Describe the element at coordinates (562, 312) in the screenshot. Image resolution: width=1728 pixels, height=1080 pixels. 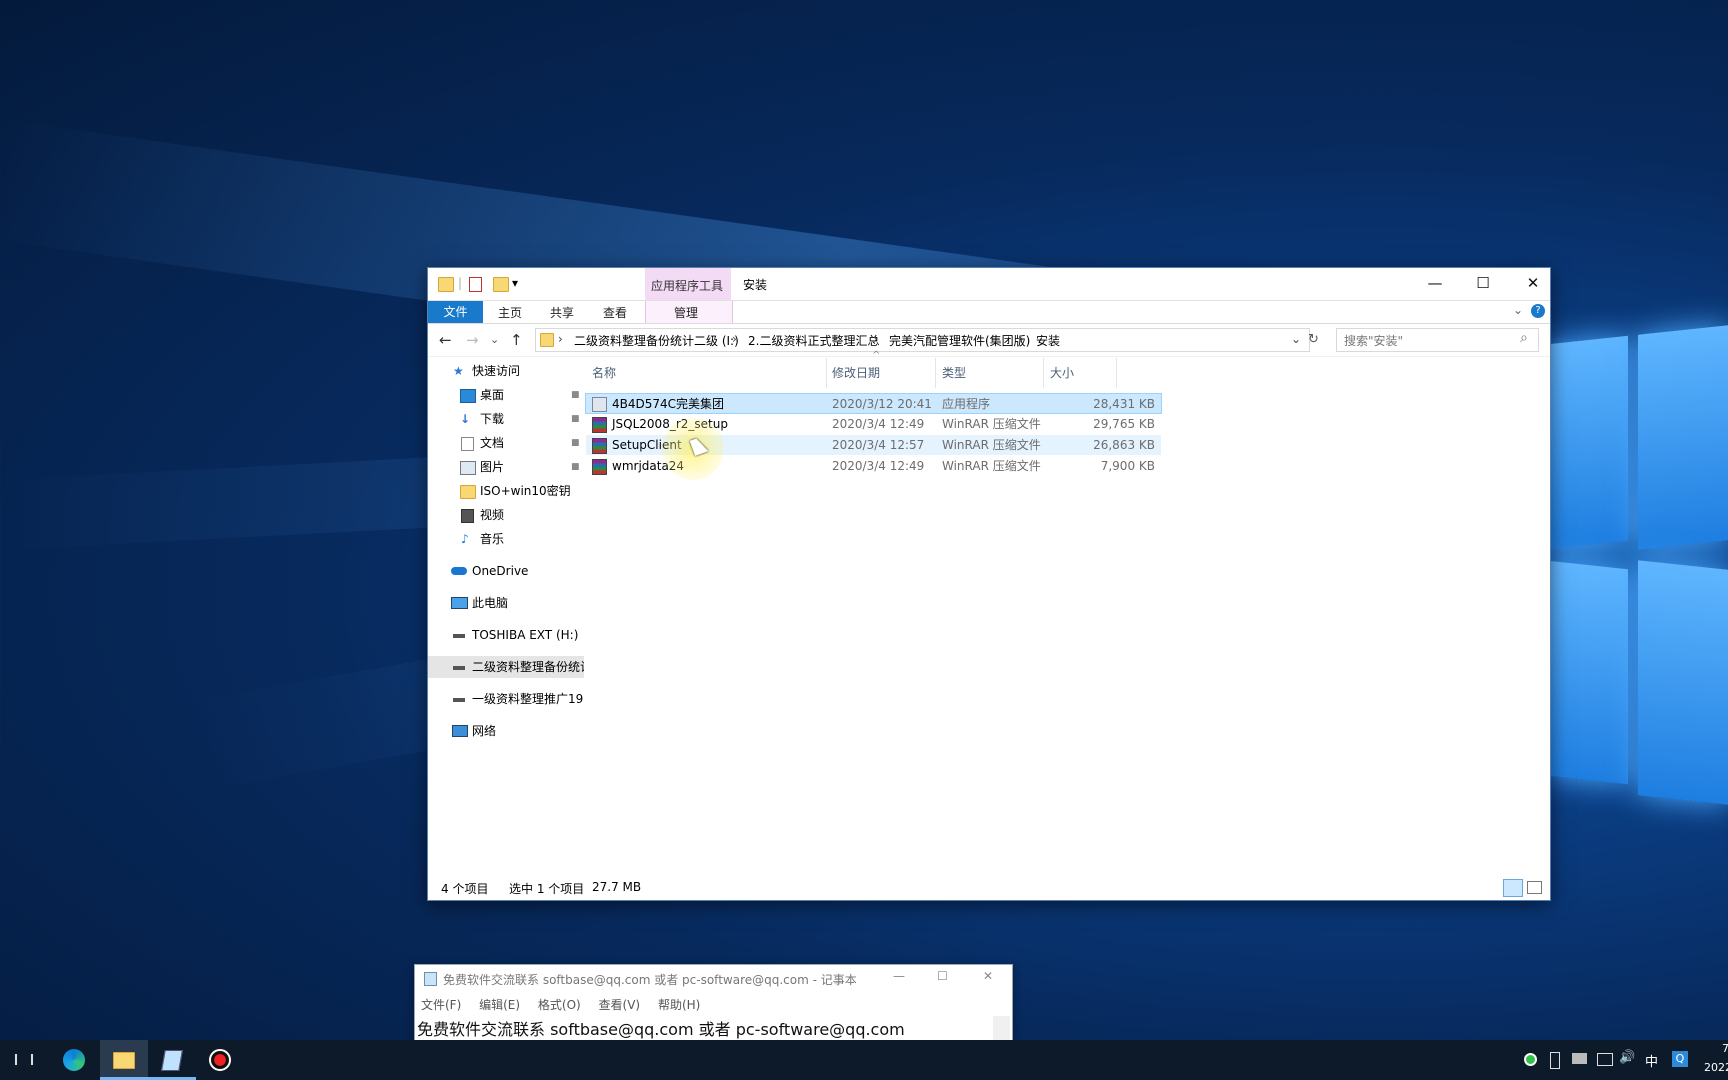
I see `tab-share: 共享` at that location.